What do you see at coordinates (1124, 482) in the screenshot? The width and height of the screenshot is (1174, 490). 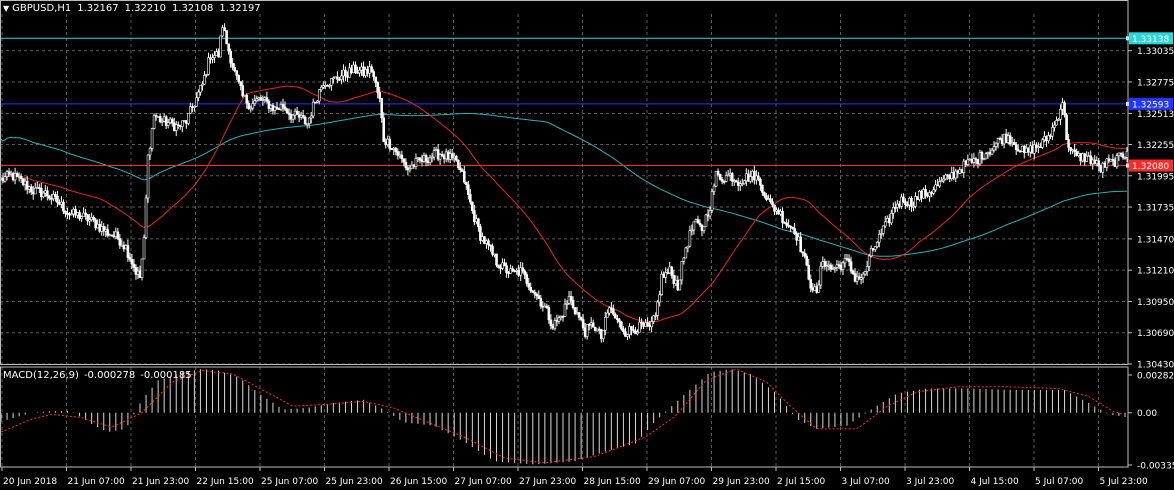 I see `time-tick-label: 5 Jul 23:00` at bounding box center [1124, 482].